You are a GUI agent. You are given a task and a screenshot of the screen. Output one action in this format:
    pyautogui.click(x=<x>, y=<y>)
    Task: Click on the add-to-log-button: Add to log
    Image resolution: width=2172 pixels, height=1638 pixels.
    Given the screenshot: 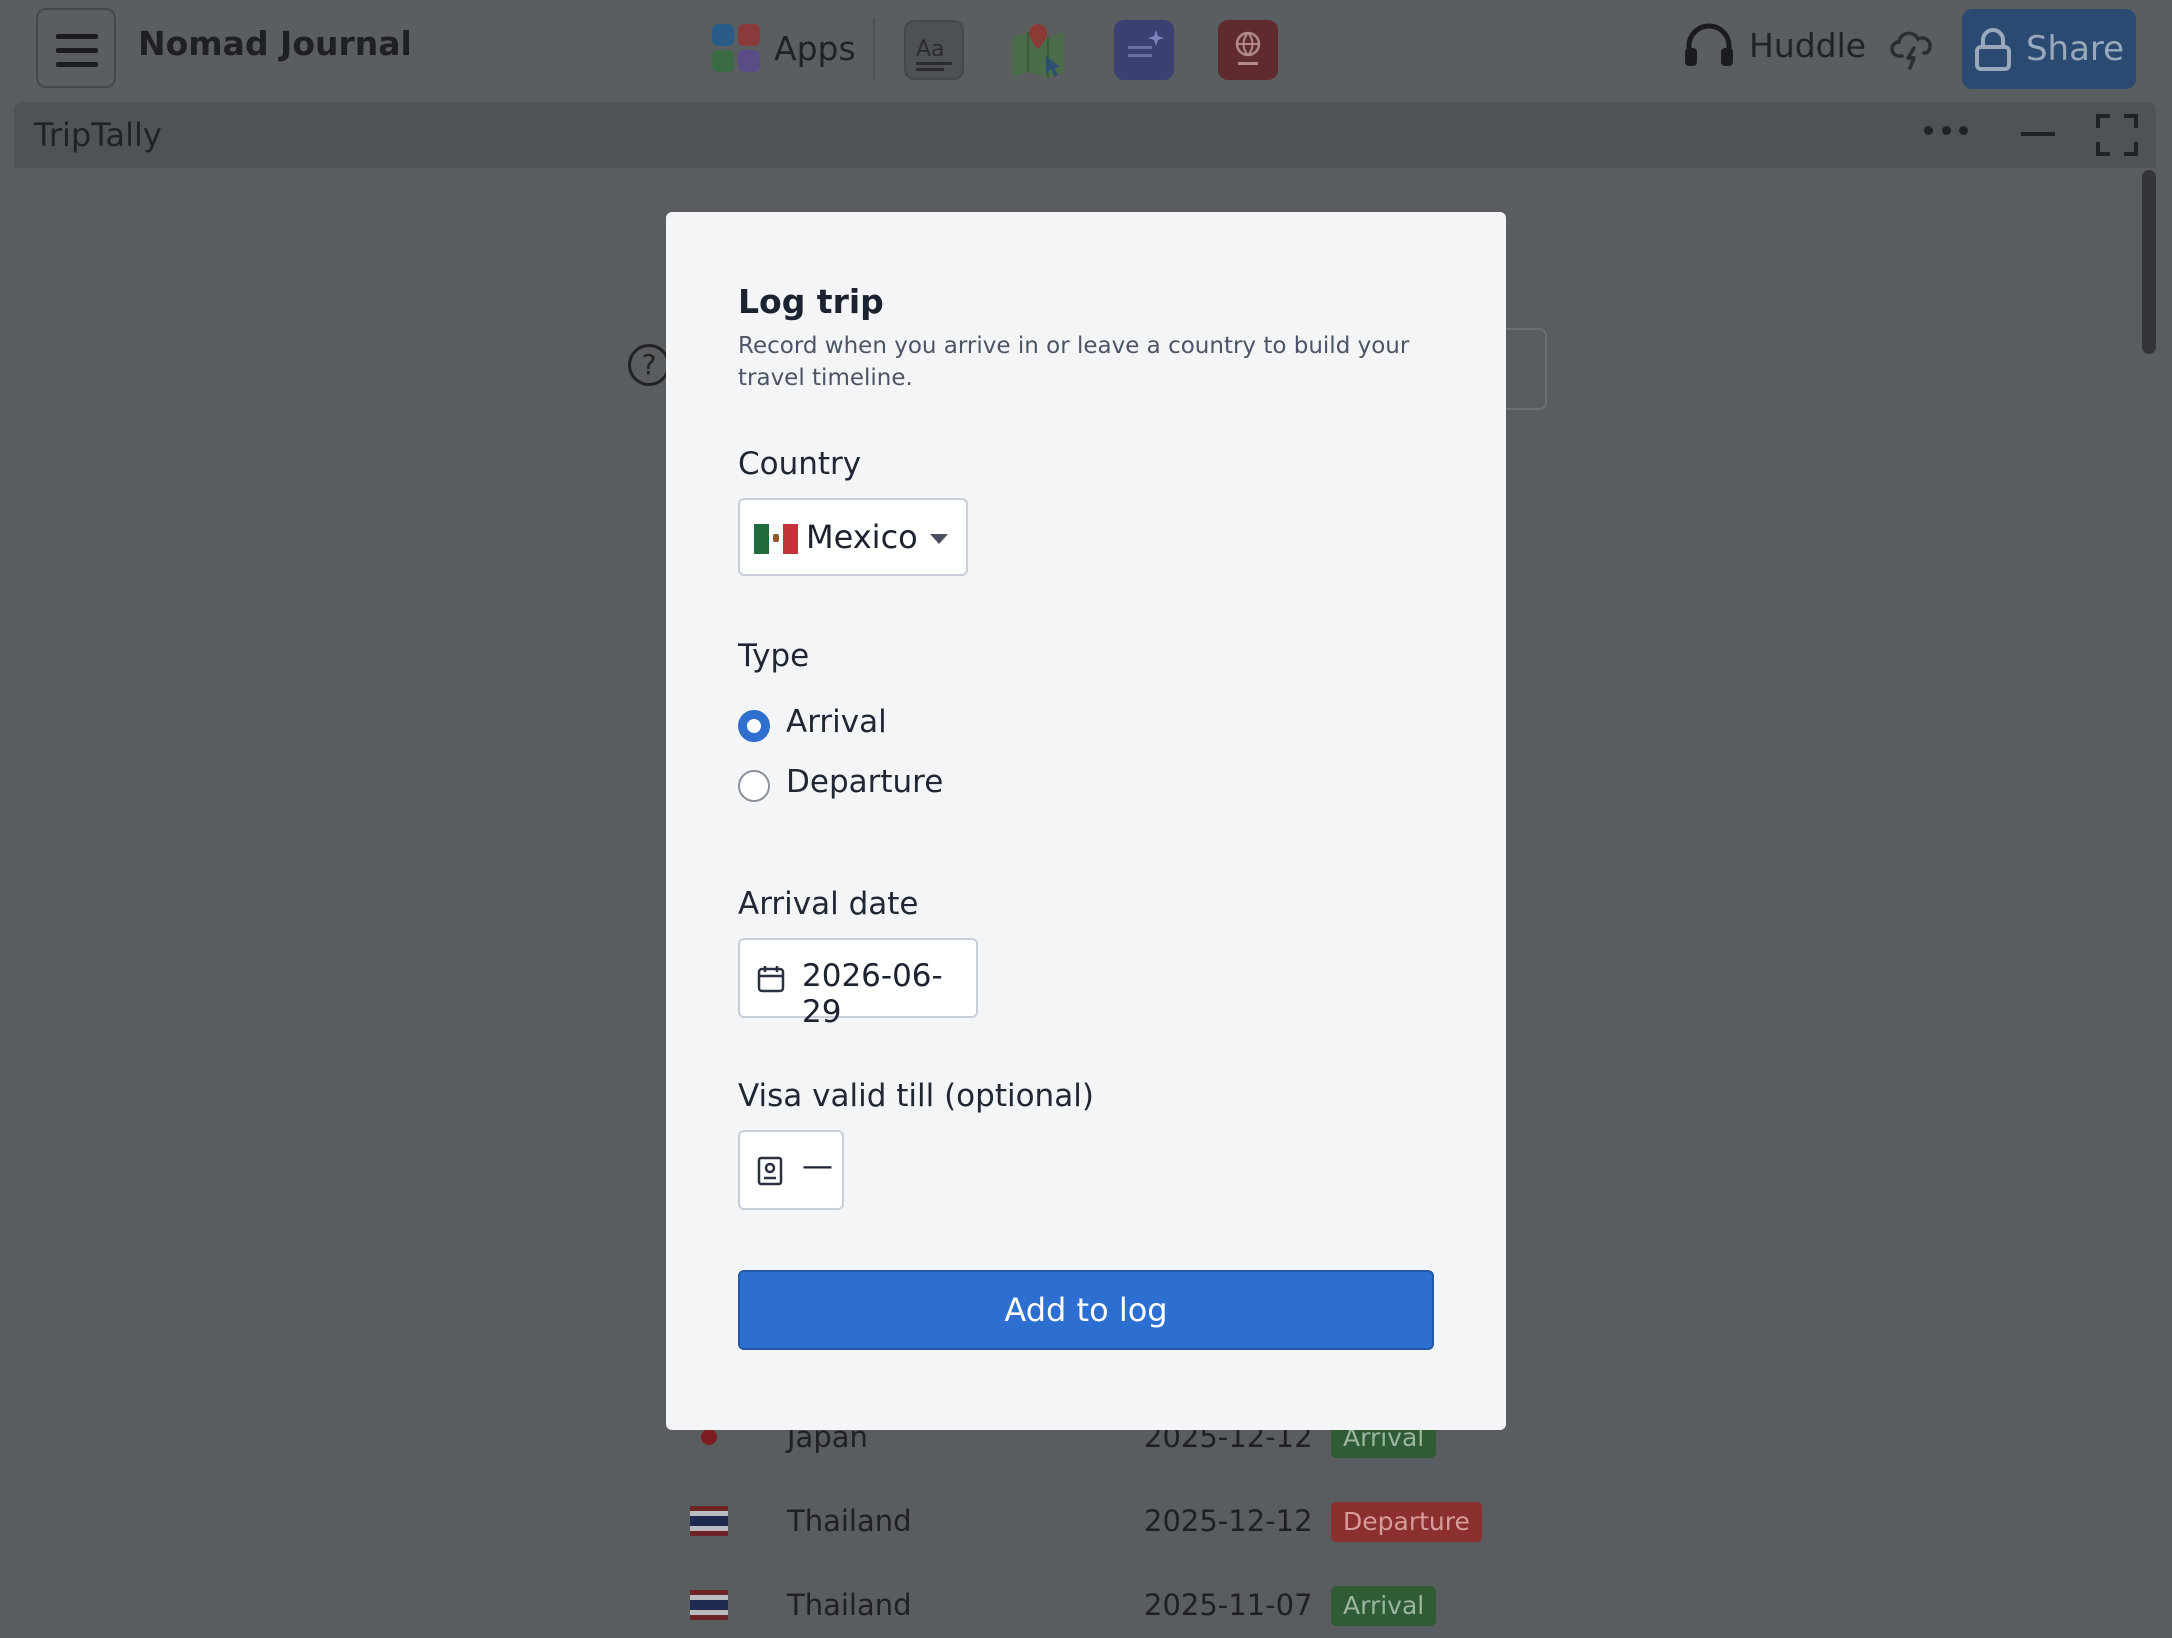 What is the action you would take?
    pyautogui.click(x=1086, y=1310)
    